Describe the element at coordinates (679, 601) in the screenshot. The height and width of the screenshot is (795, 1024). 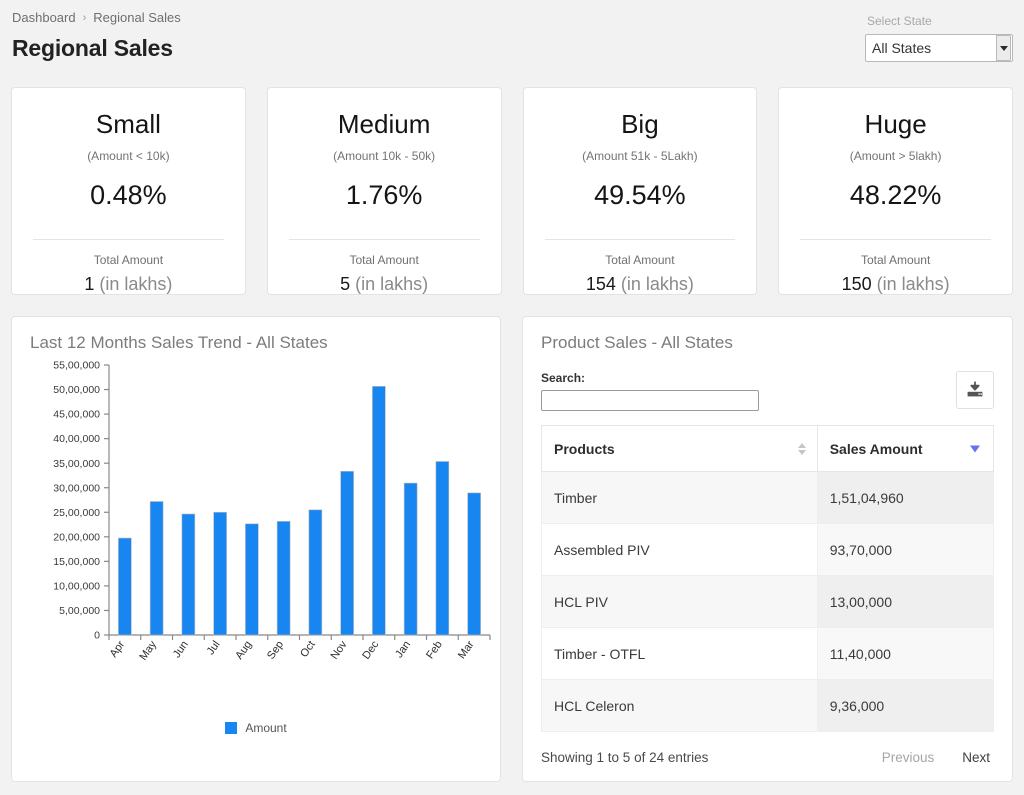
I see `cell-product: HCL PIV` at that location.